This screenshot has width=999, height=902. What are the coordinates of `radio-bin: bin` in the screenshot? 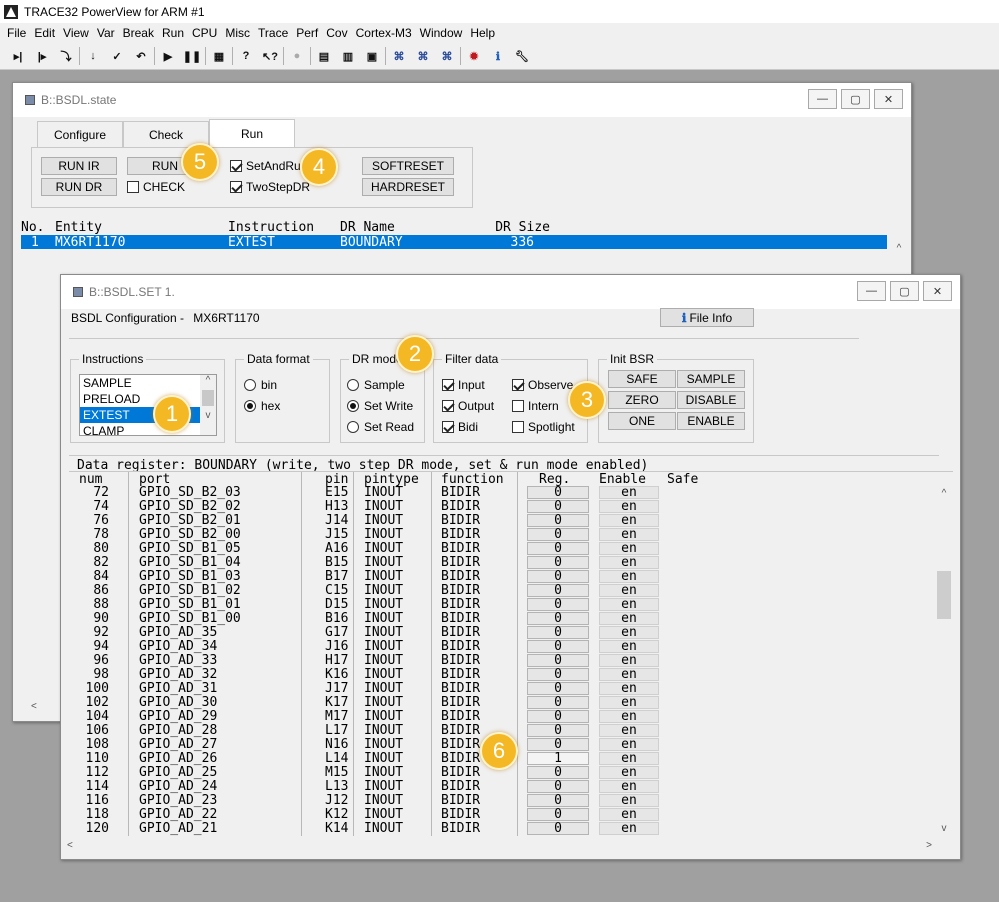 It's located at (260, 385).